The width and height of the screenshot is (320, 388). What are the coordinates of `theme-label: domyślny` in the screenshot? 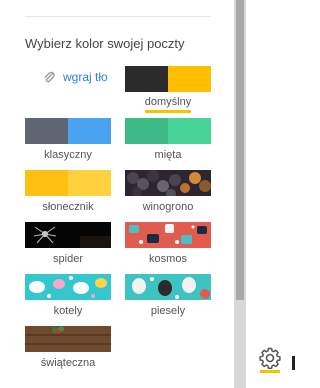 It's located at (168, 102).